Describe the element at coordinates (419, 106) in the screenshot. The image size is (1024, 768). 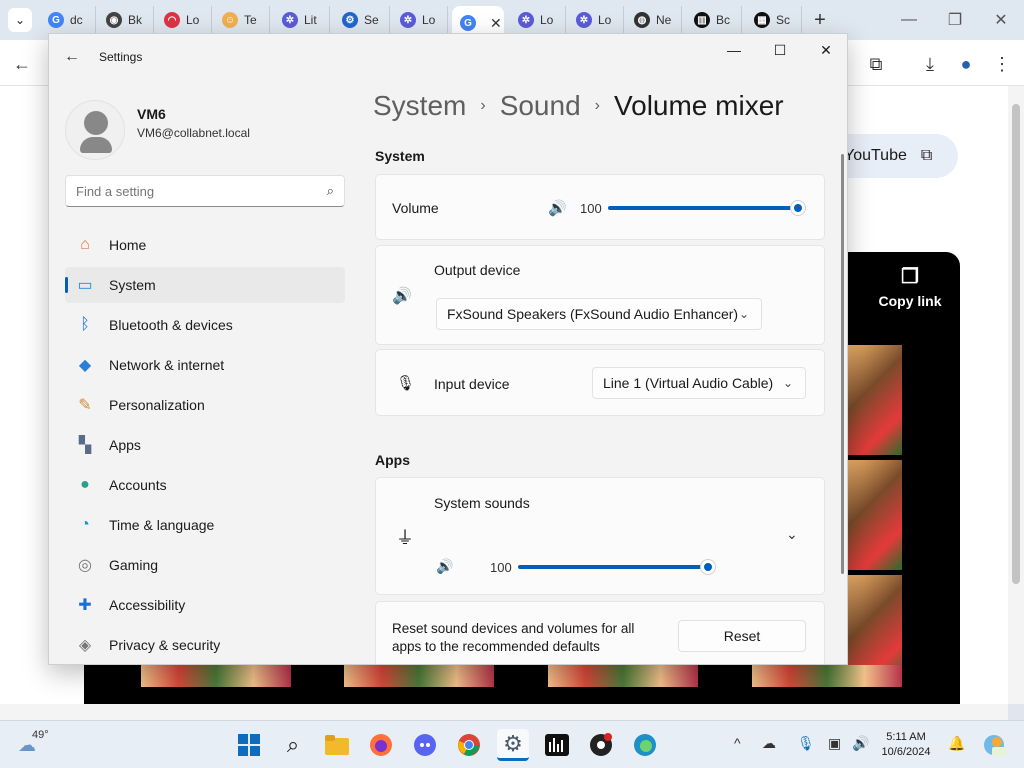
I see `breadcrumb-system: System` at that location.